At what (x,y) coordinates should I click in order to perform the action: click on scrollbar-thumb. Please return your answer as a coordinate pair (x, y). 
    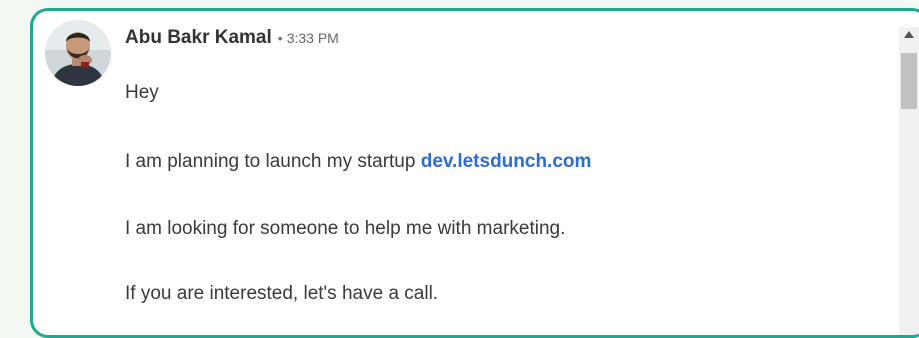
    Looking at the image, I should click on (909, 81).